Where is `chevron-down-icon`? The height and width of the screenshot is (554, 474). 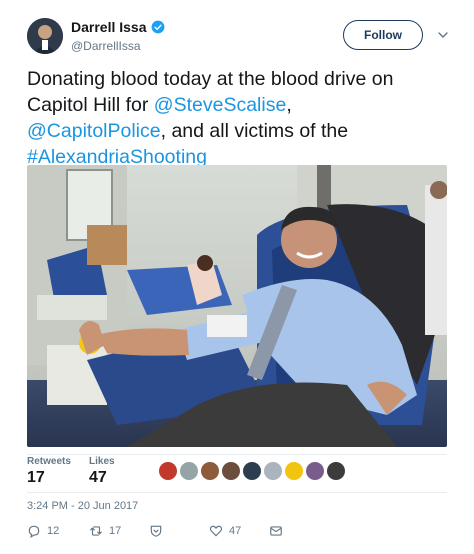
chevron-down-icon is located at coordinates (443, 35).